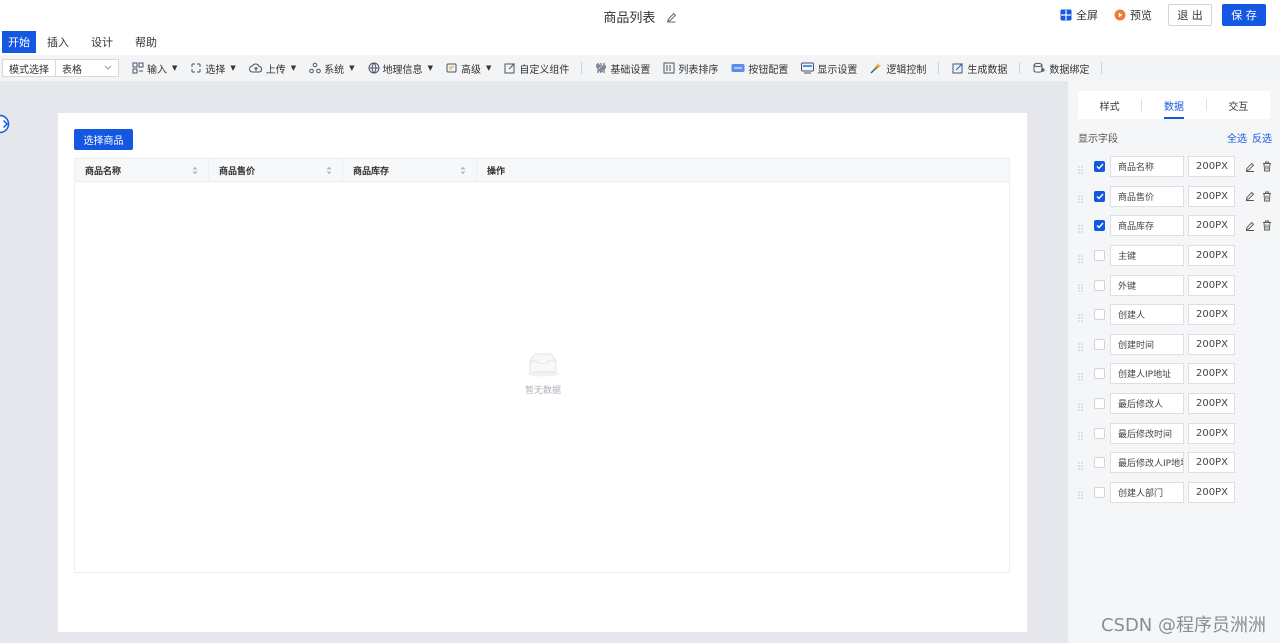  I want to click on preview-button: 预览, so click(1133, 15).